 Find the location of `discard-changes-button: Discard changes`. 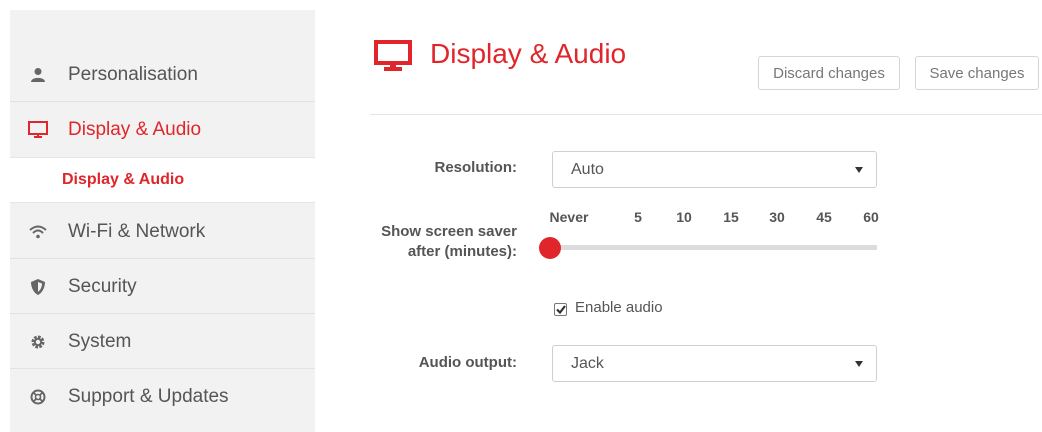

discard-changes-button: Discard changes is located at coordinates (829, 73).